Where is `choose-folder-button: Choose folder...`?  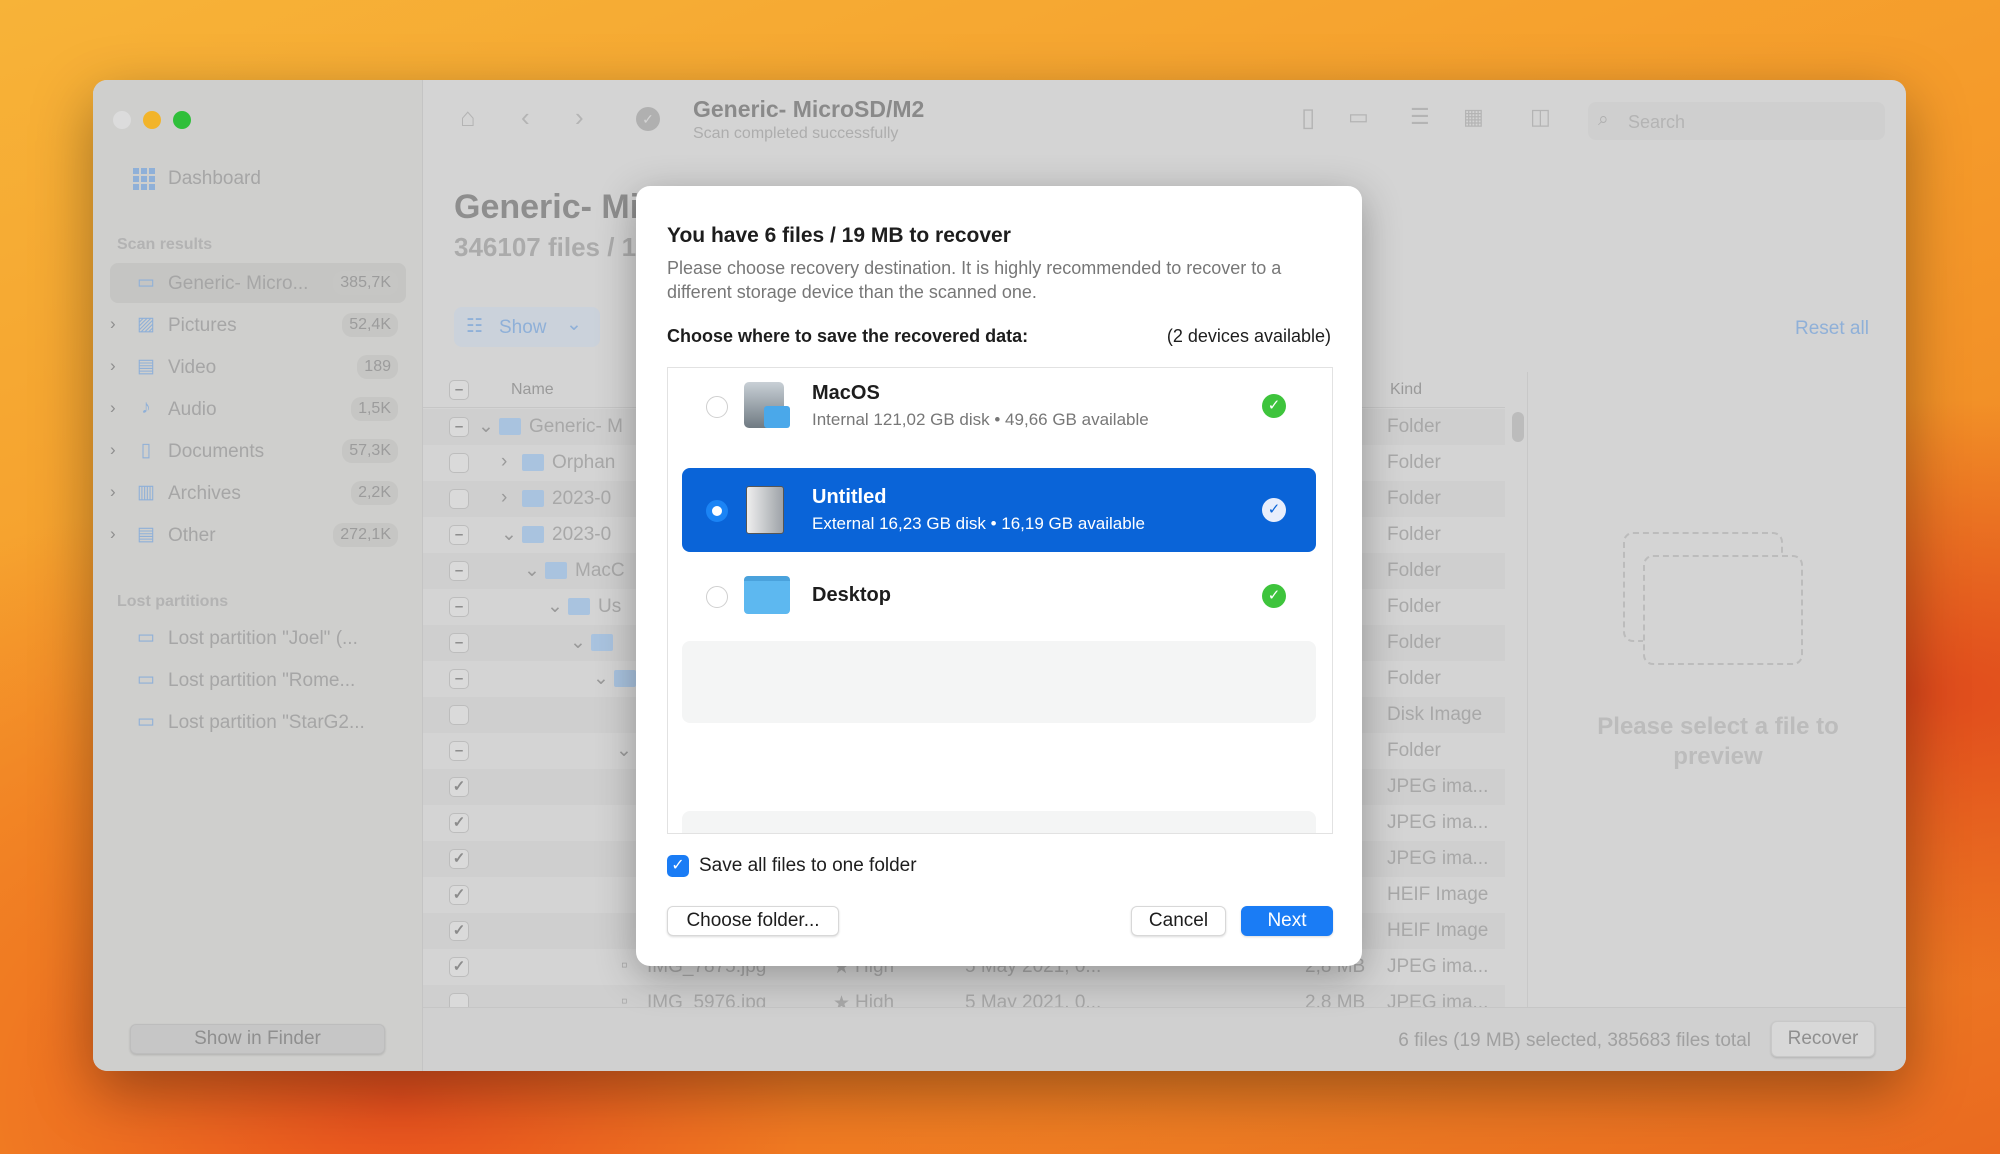
choose-folder-button: Choose folder... is located at coordinates (753, 921).